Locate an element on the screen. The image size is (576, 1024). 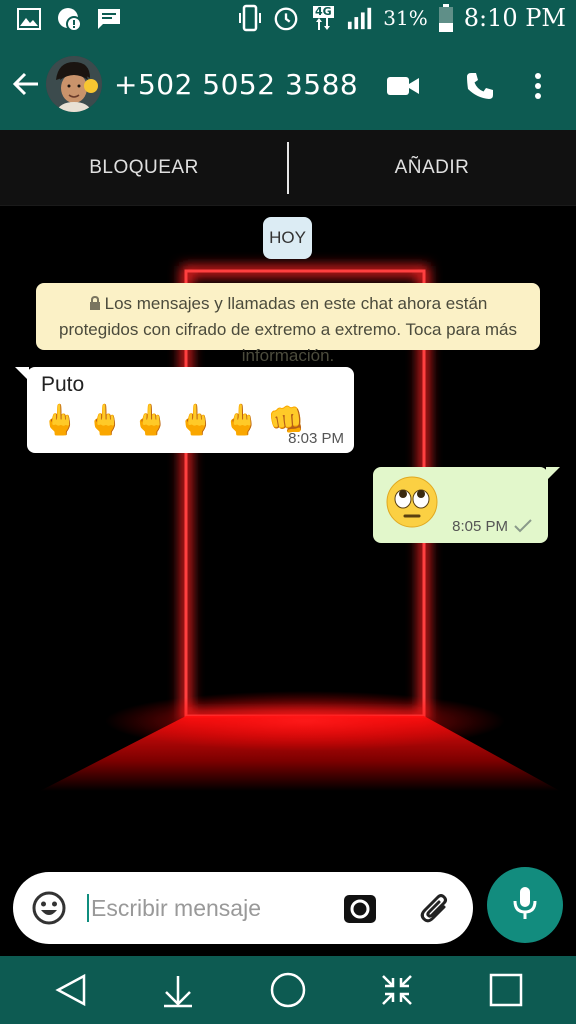
nav-home-icon is located at coordinates (288, 990).